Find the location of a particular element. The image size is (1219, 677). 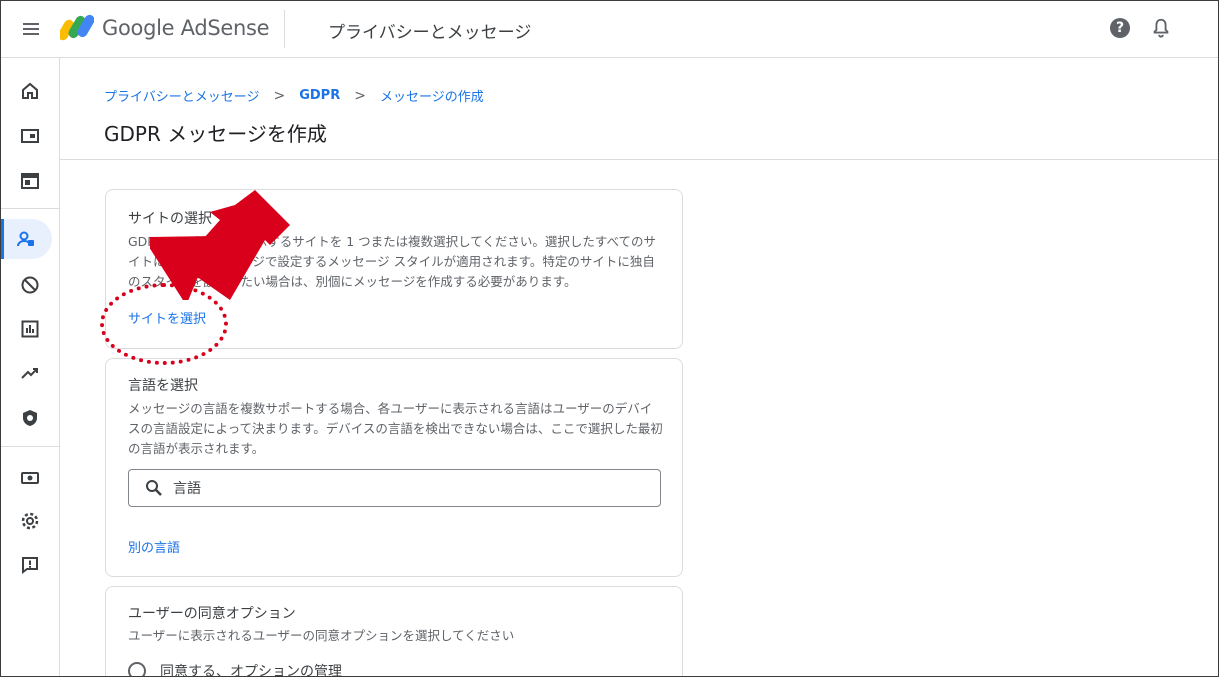

feedback-icon is located at coordinates (30, 565).